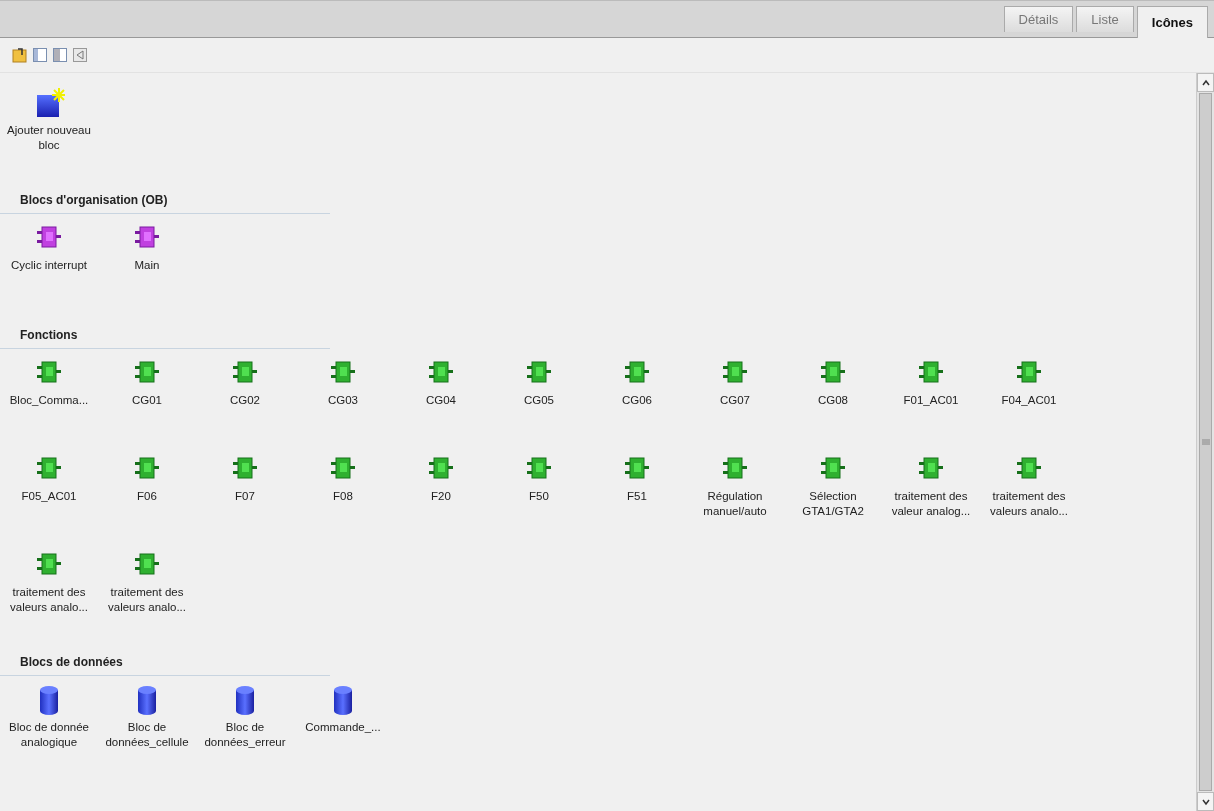 The image size is (1214, 811). I want to click on view-tab: Icônes, so click(1172, 22).